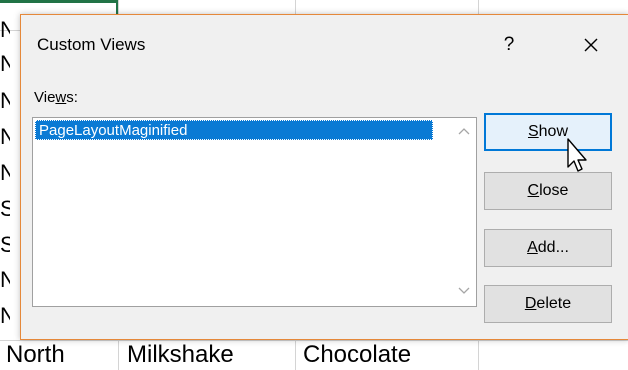 This screenshot has height=370, width=628. I want to click on cell-flavor: Chocolate, so click(357, 355).